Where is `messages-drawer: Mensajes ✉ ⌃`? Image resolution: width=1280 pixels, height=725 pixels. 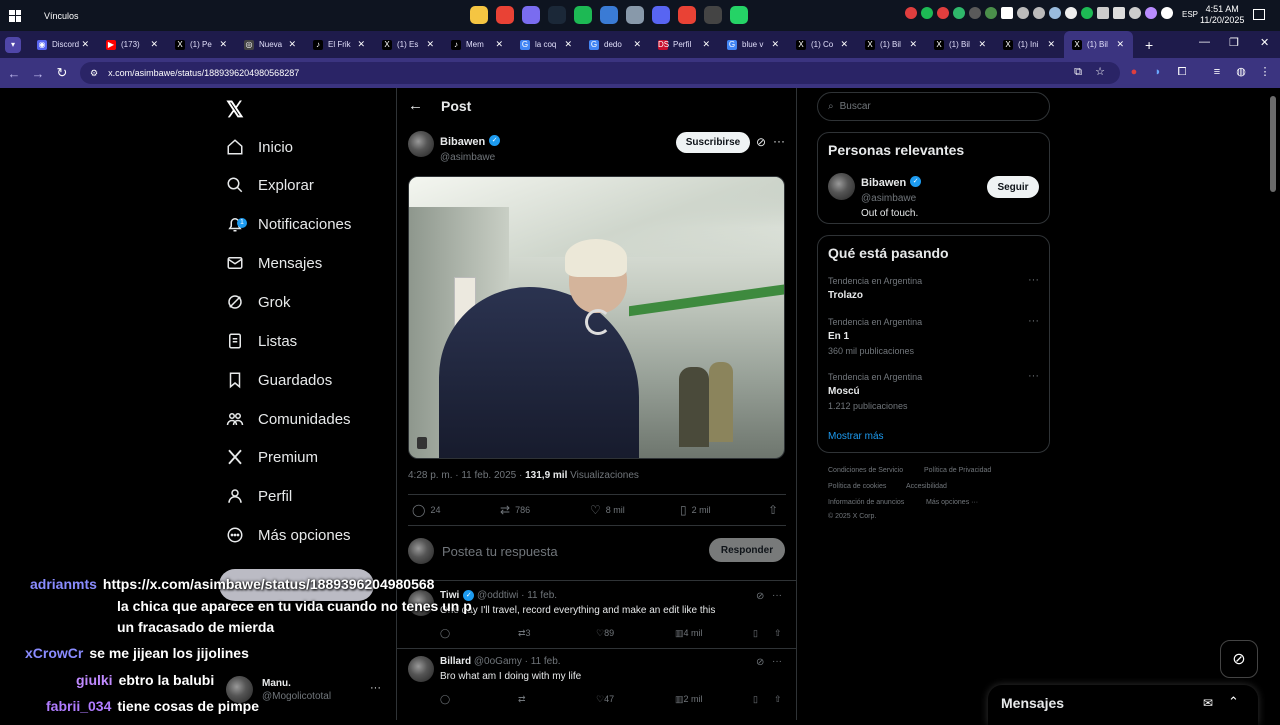 messages-drawer: Mensajes ✉ ⌃ is located at coordinates (1123, 705).